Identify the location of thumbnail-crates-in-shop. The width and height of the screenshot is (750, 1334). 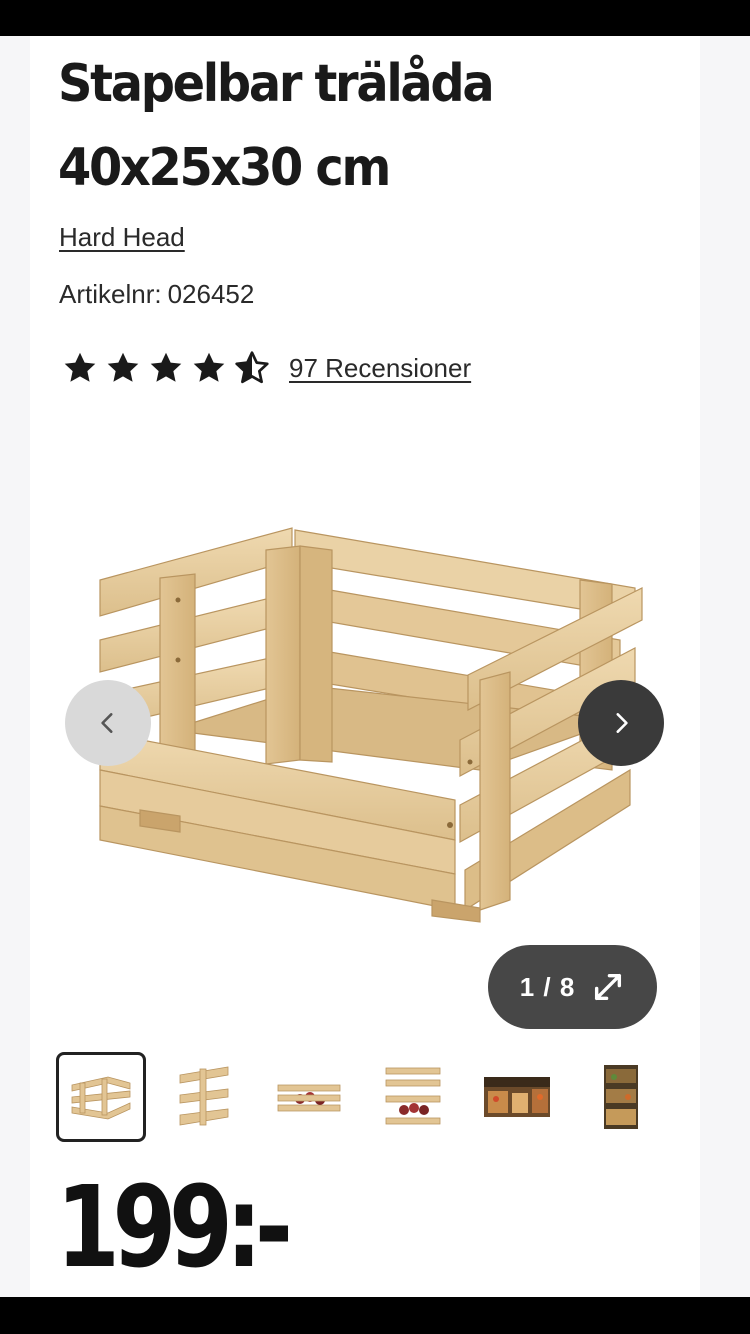
(517, 1097).